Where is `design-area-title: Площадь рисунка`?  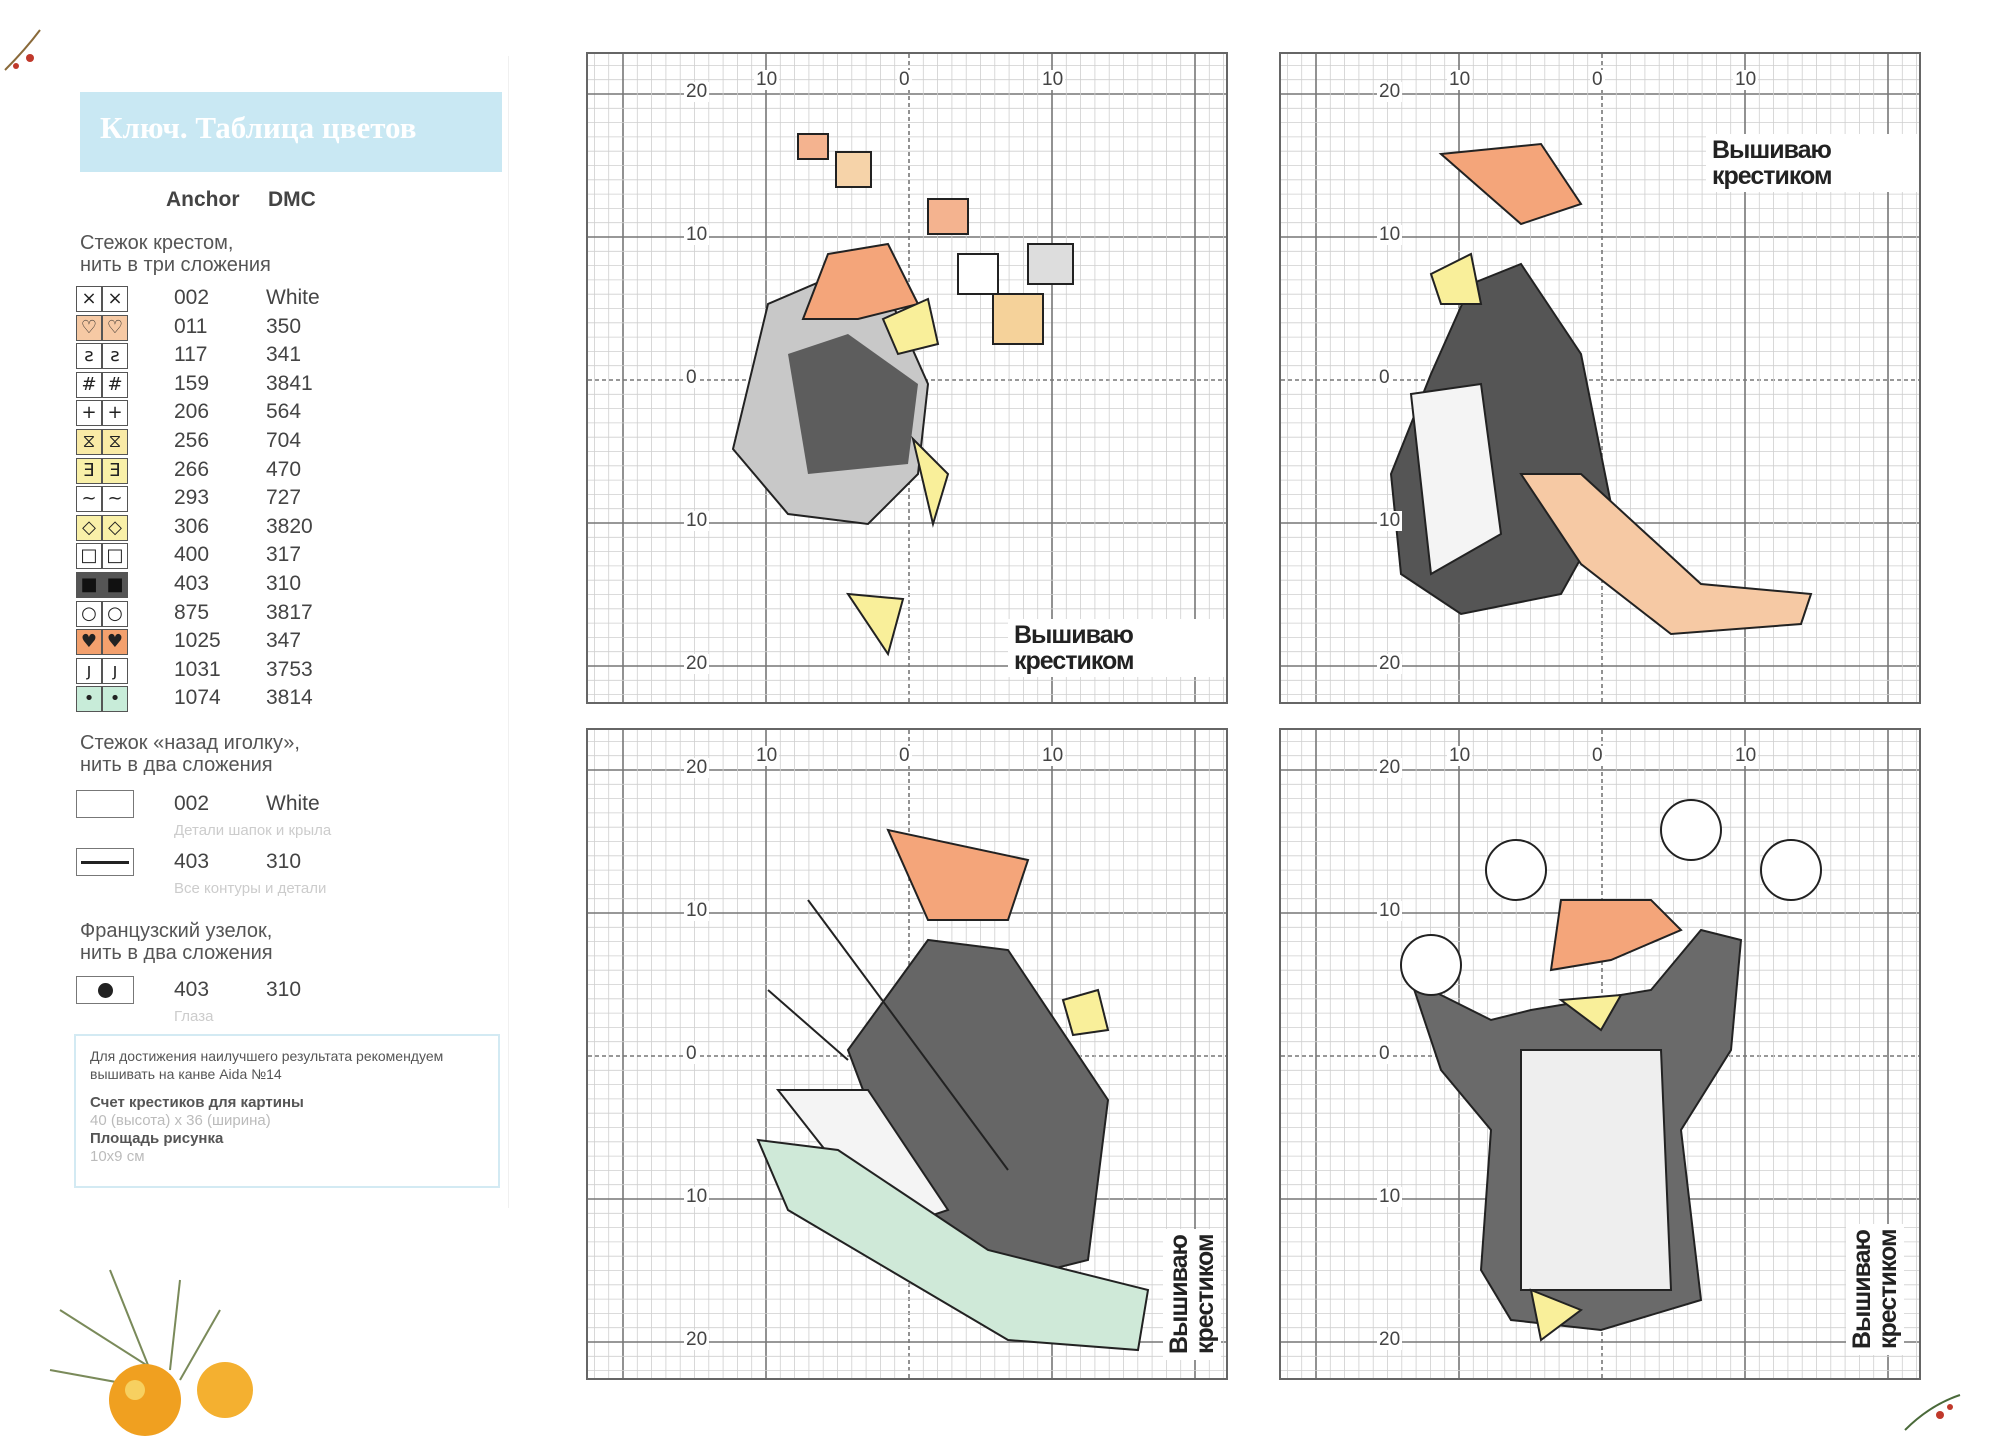
design-area-title: Площадь рисунка is located at coordinates (157, 1138).